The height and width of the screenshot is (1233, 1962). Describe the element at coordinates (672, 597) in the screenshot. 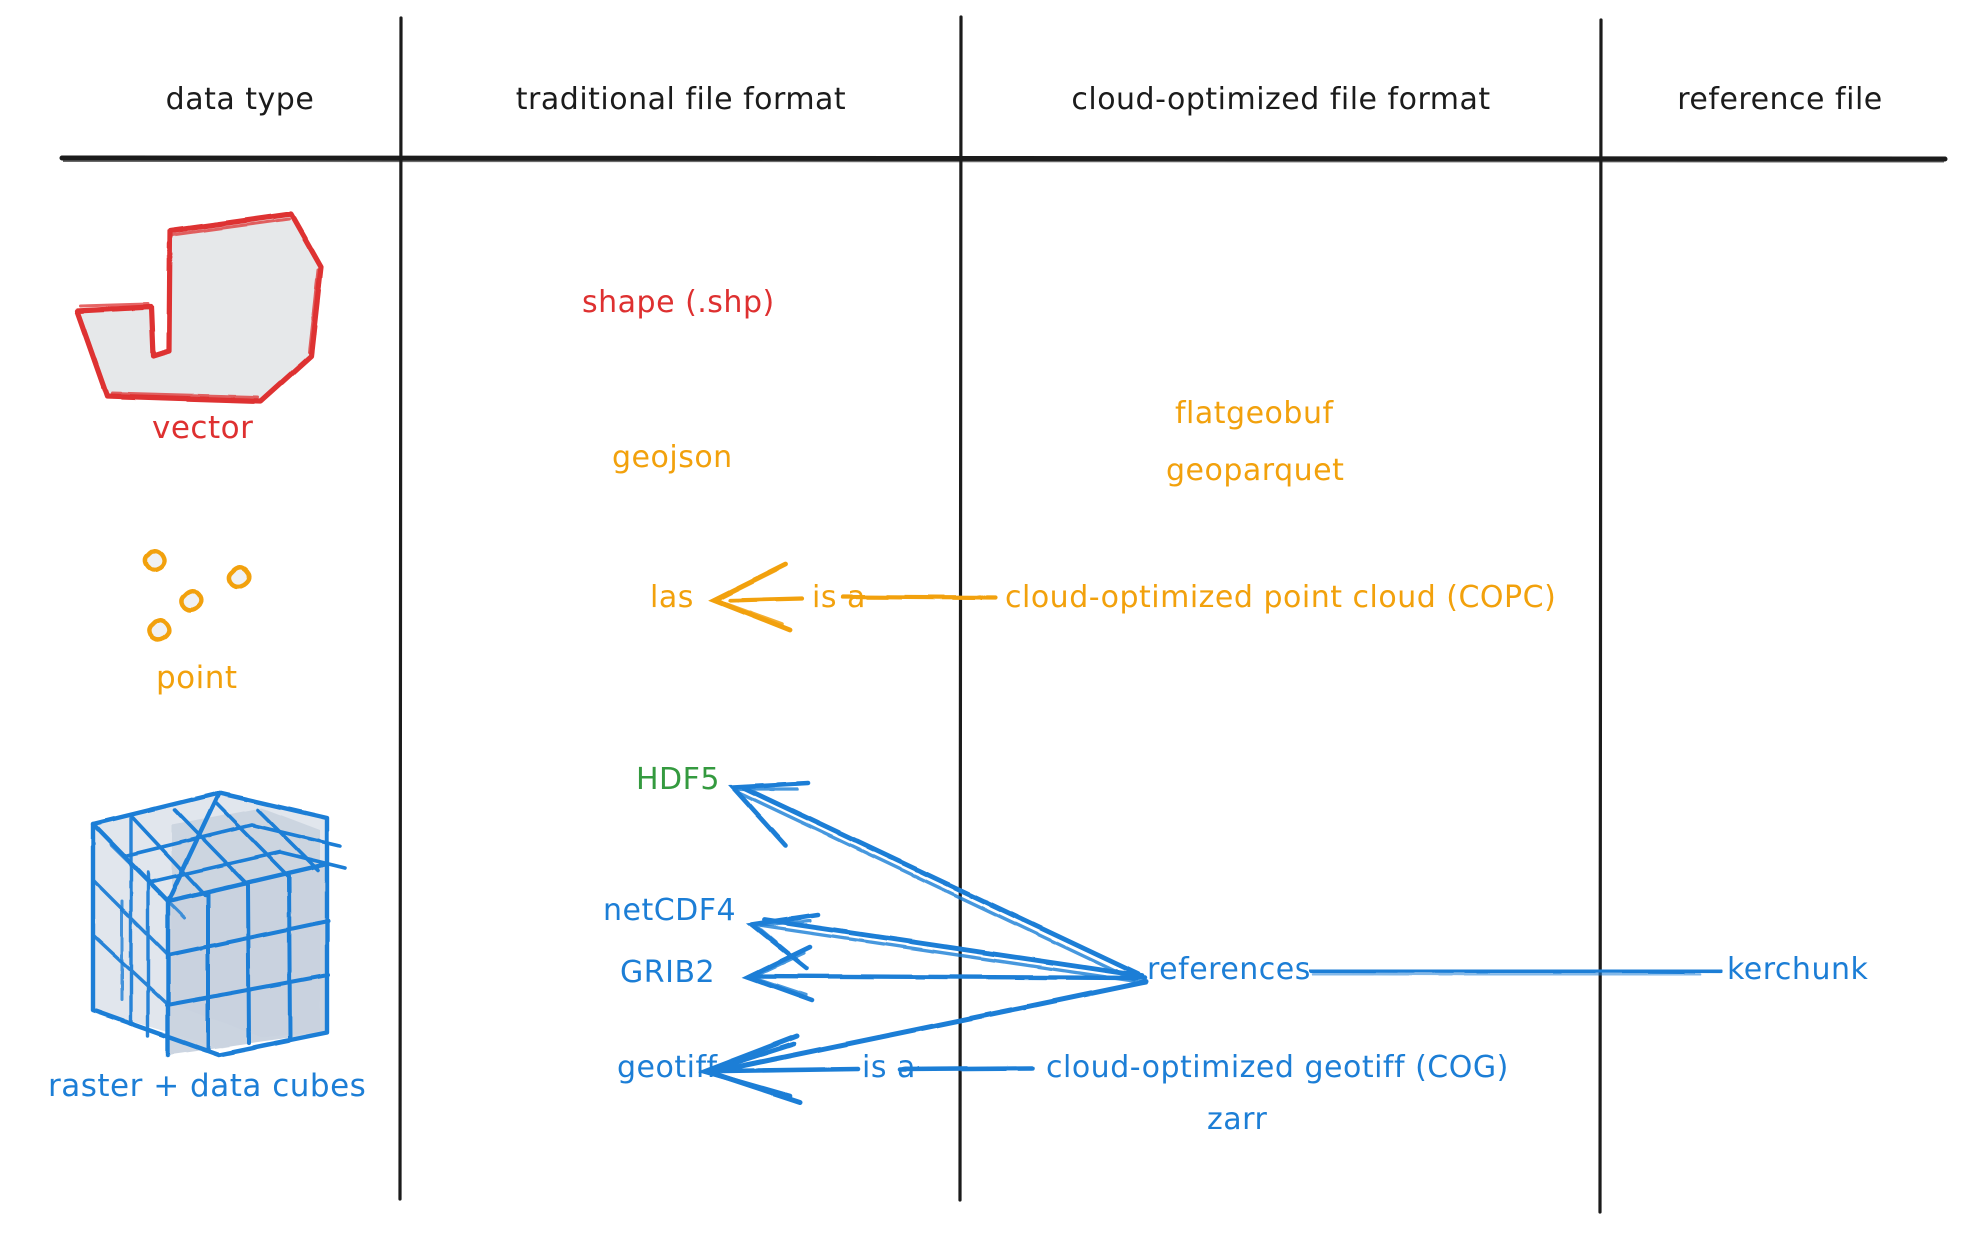

I see `format-label-las: las` at that location.